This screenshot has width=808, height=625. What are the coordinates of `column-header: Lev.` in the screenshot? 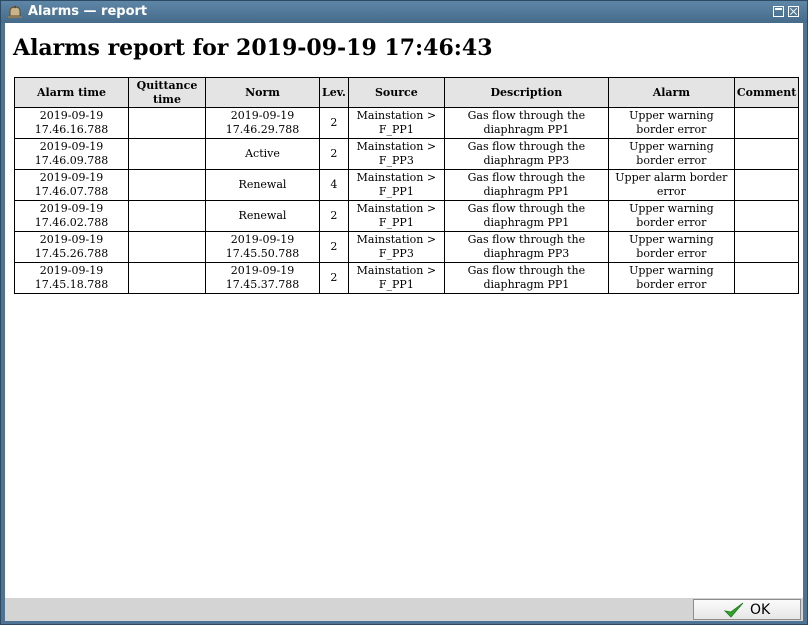 It's located at (334, 92).